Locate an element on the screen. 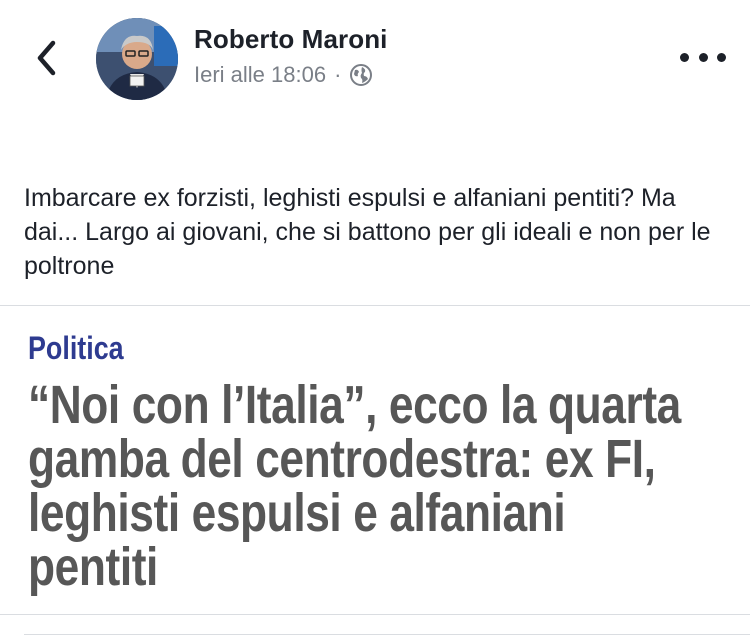  headline-line: gamba del centrodestra: ex FI, is located at coordinates (342, 459).